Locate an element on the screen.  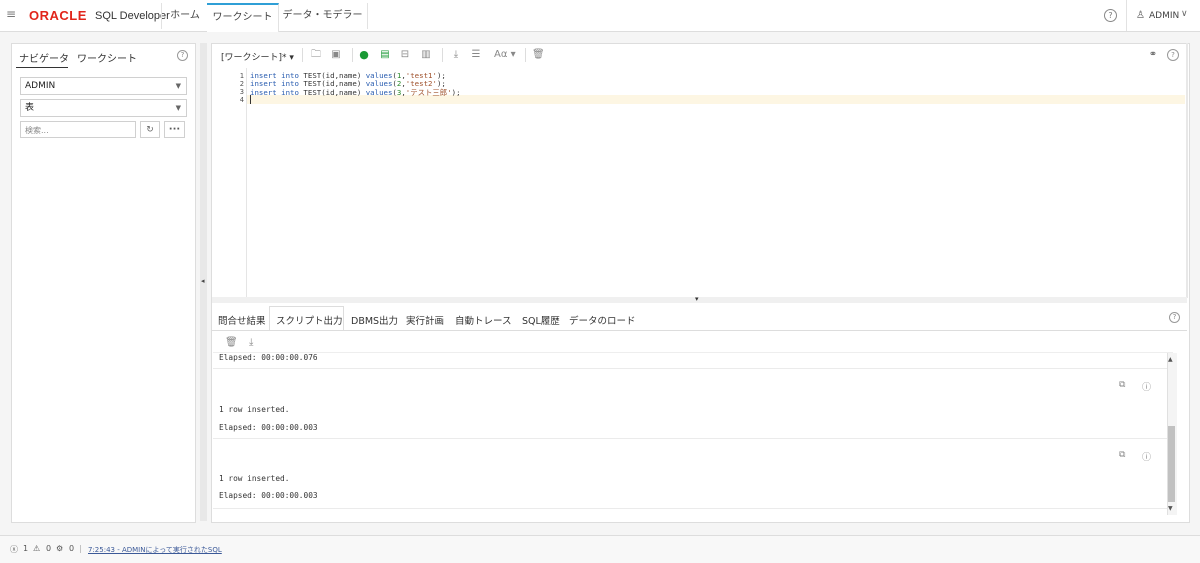
clear-output-icon: 🗑 is located at coordinates (231, 342).